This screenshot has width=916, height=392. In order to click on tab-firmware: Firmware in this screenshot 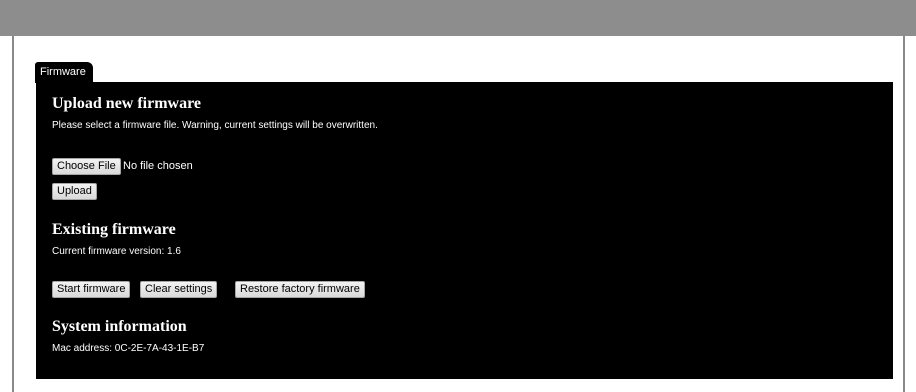, I will do `click(64, 72)`.